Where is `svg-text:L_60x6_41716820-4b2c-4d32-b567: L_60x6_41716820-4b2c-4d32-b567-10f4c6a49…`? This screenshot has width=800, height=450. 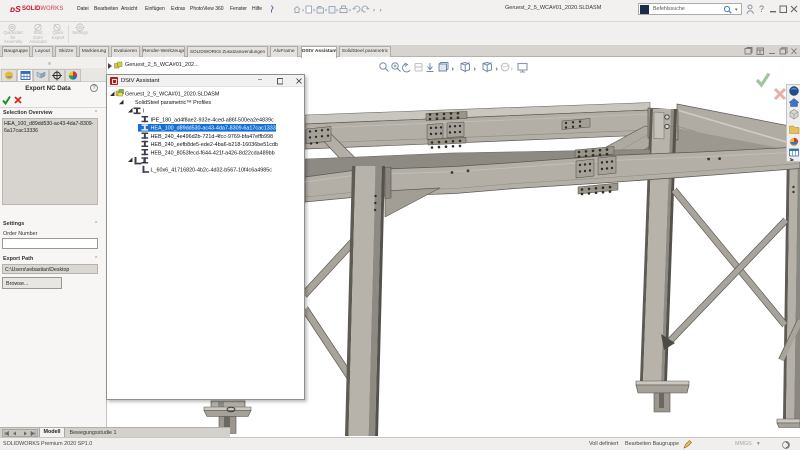
svg-text:L_60x6_41716820-4b2c-4d32-b567: L_60x6_41716820-4b2c-4d32-b567-10f4c6a49… is located at coordinates (212, 171).